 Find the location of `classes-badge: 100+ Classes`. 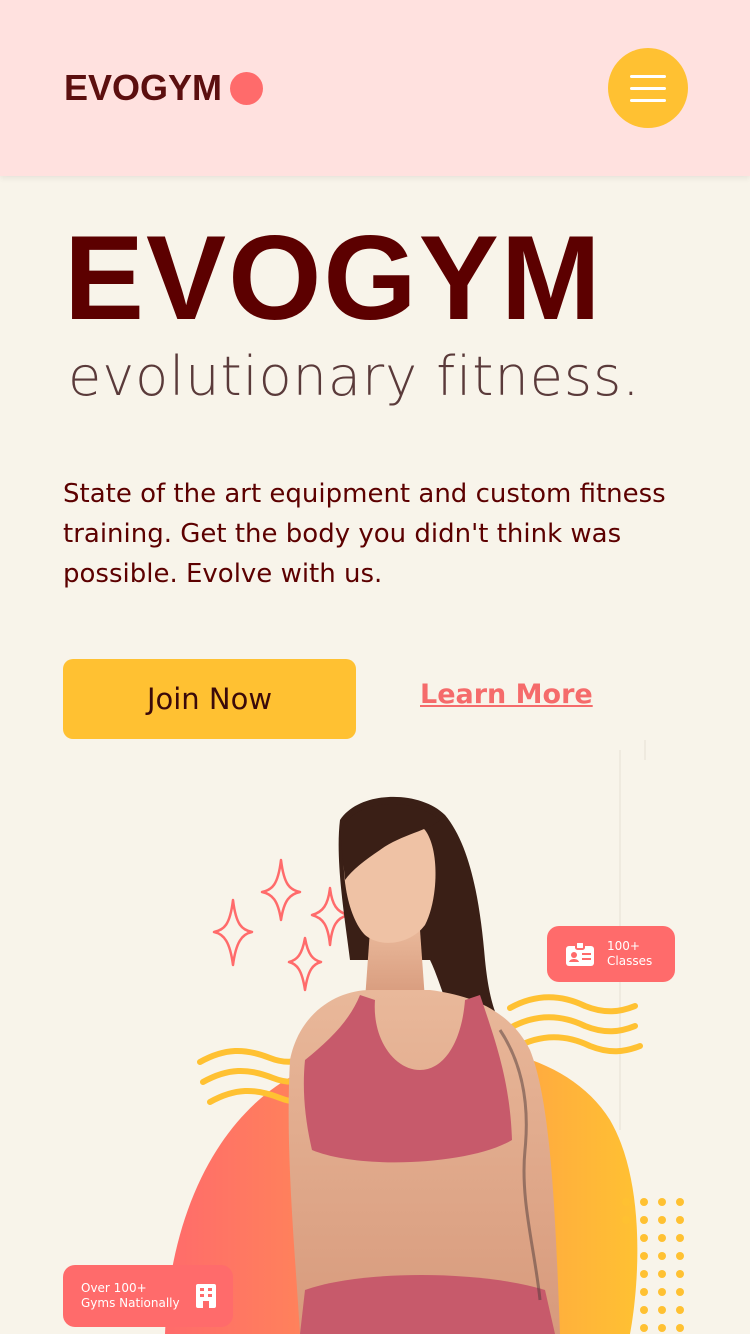

classes-badge: 100+ Classes is located at coordinates (611, 954).